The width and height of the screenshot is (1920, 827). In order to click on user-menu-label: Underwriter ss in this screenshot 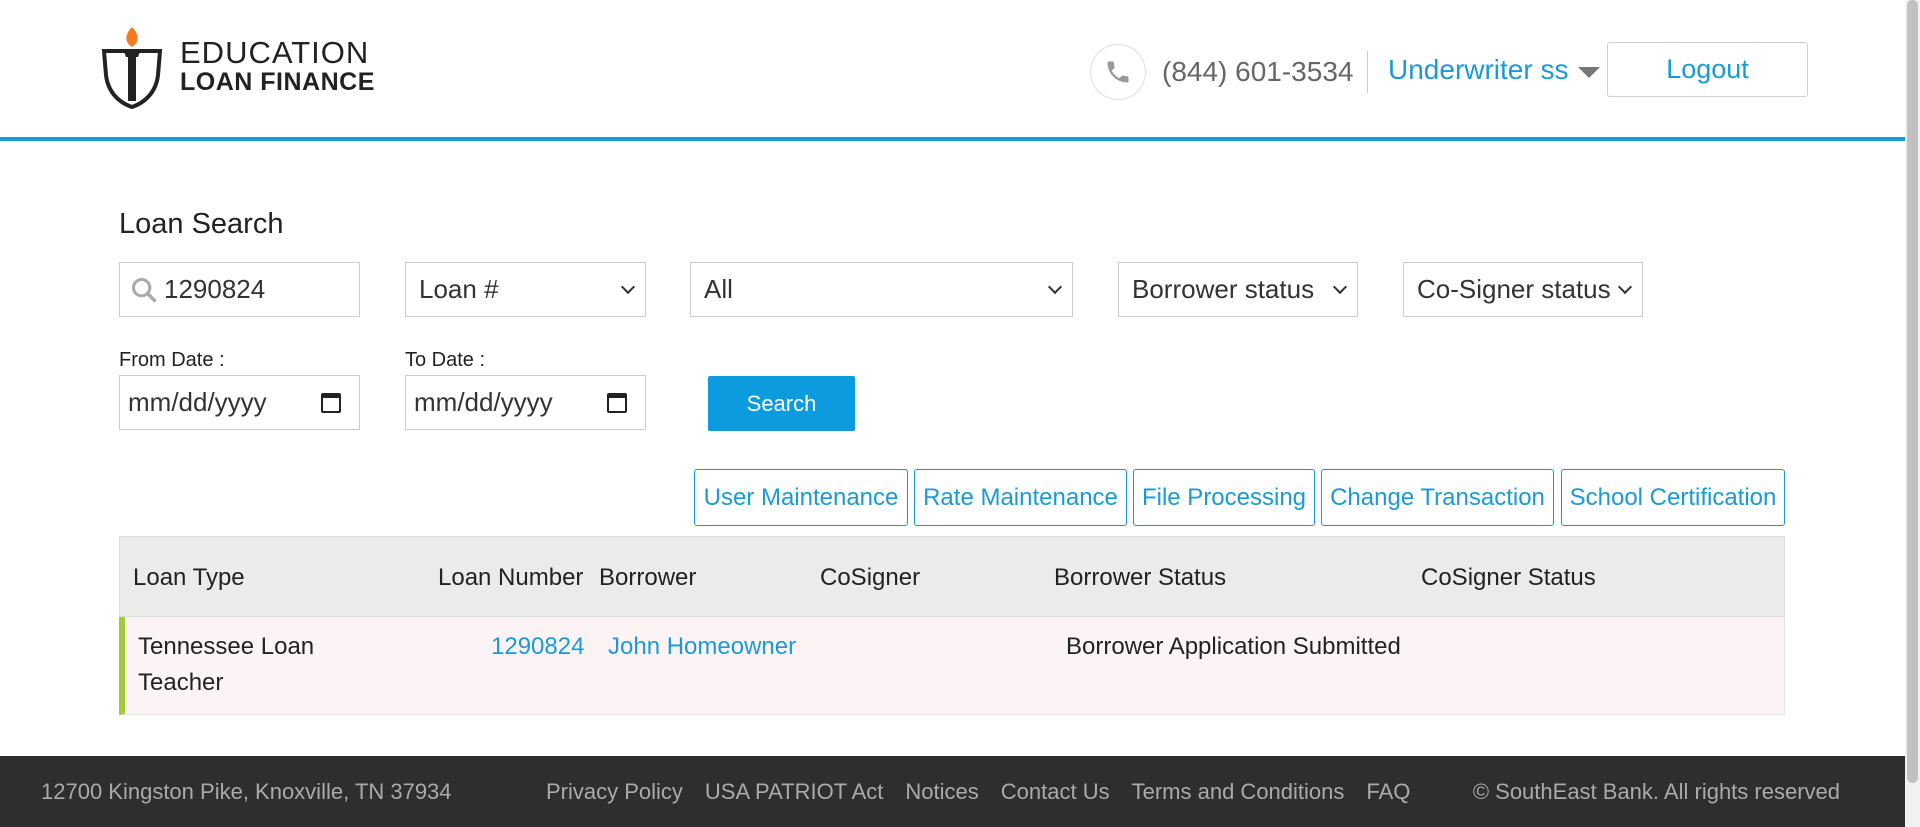, I will do `click(1478, 69)`.